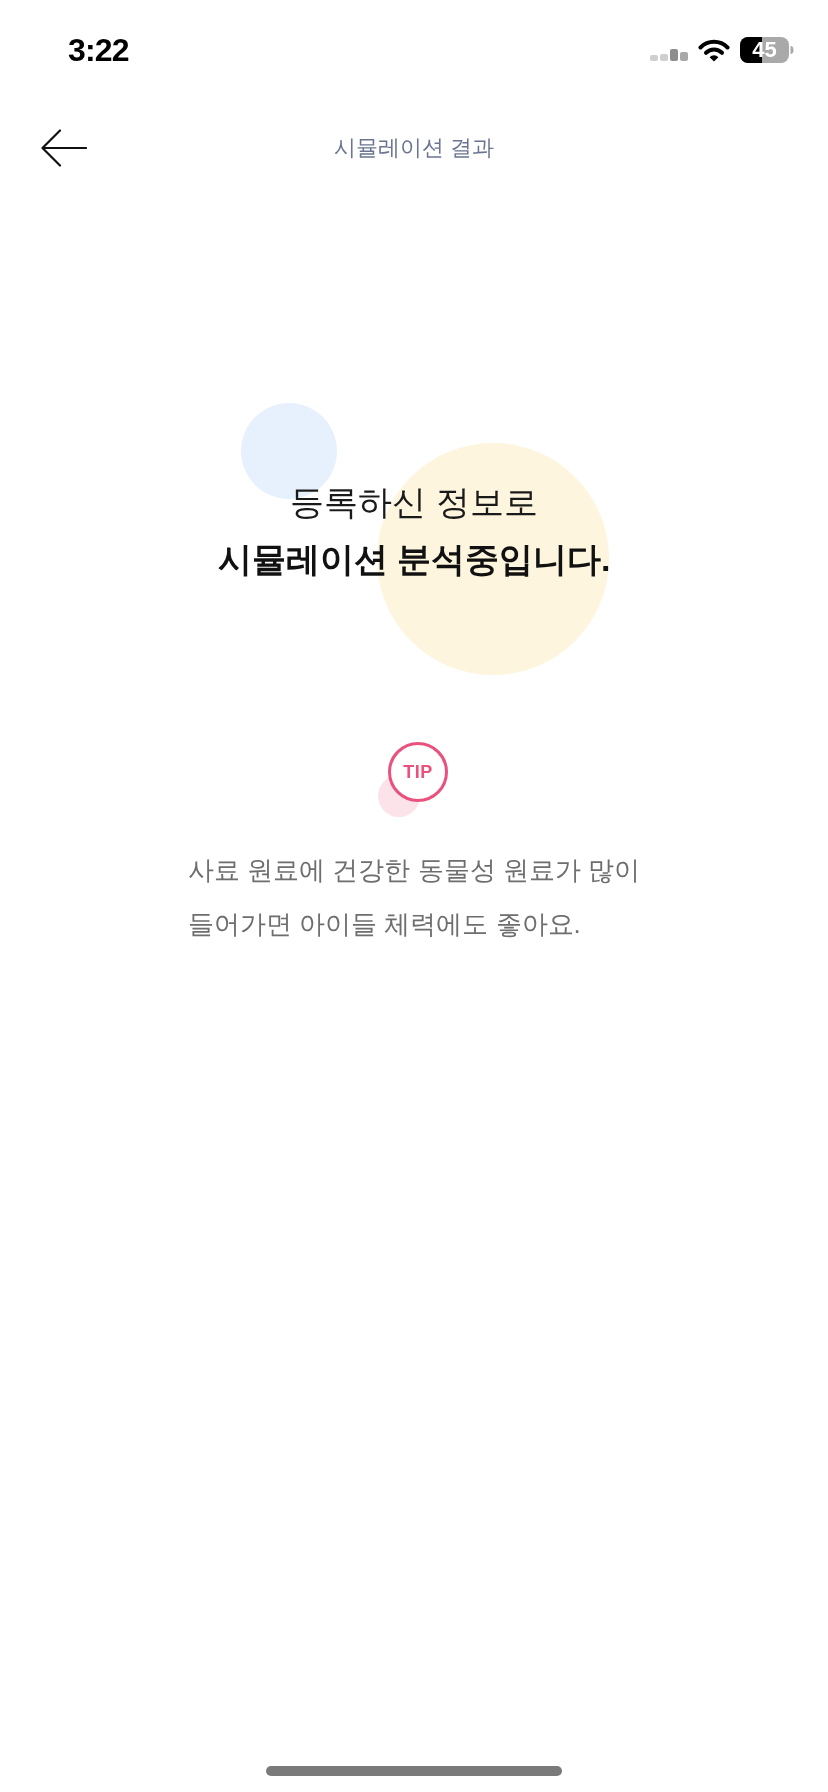  What do you see at coordinates (418, 772) in the screenshot?
I see `tip-label: TIP` at bounding box center [418, 772].